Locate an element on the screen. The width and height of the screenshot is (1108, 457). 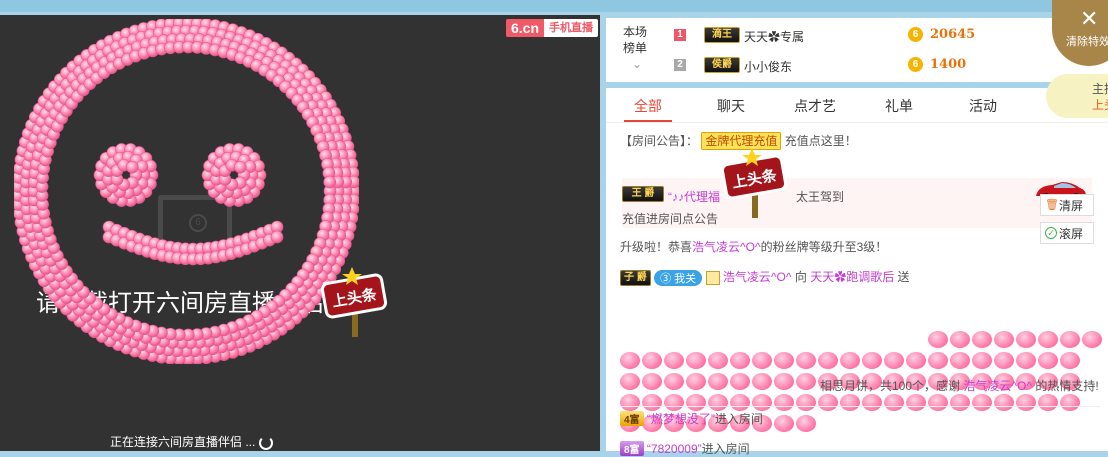
brand-logo: 6.cn 手机直播 is located at coordinates (551, 28).